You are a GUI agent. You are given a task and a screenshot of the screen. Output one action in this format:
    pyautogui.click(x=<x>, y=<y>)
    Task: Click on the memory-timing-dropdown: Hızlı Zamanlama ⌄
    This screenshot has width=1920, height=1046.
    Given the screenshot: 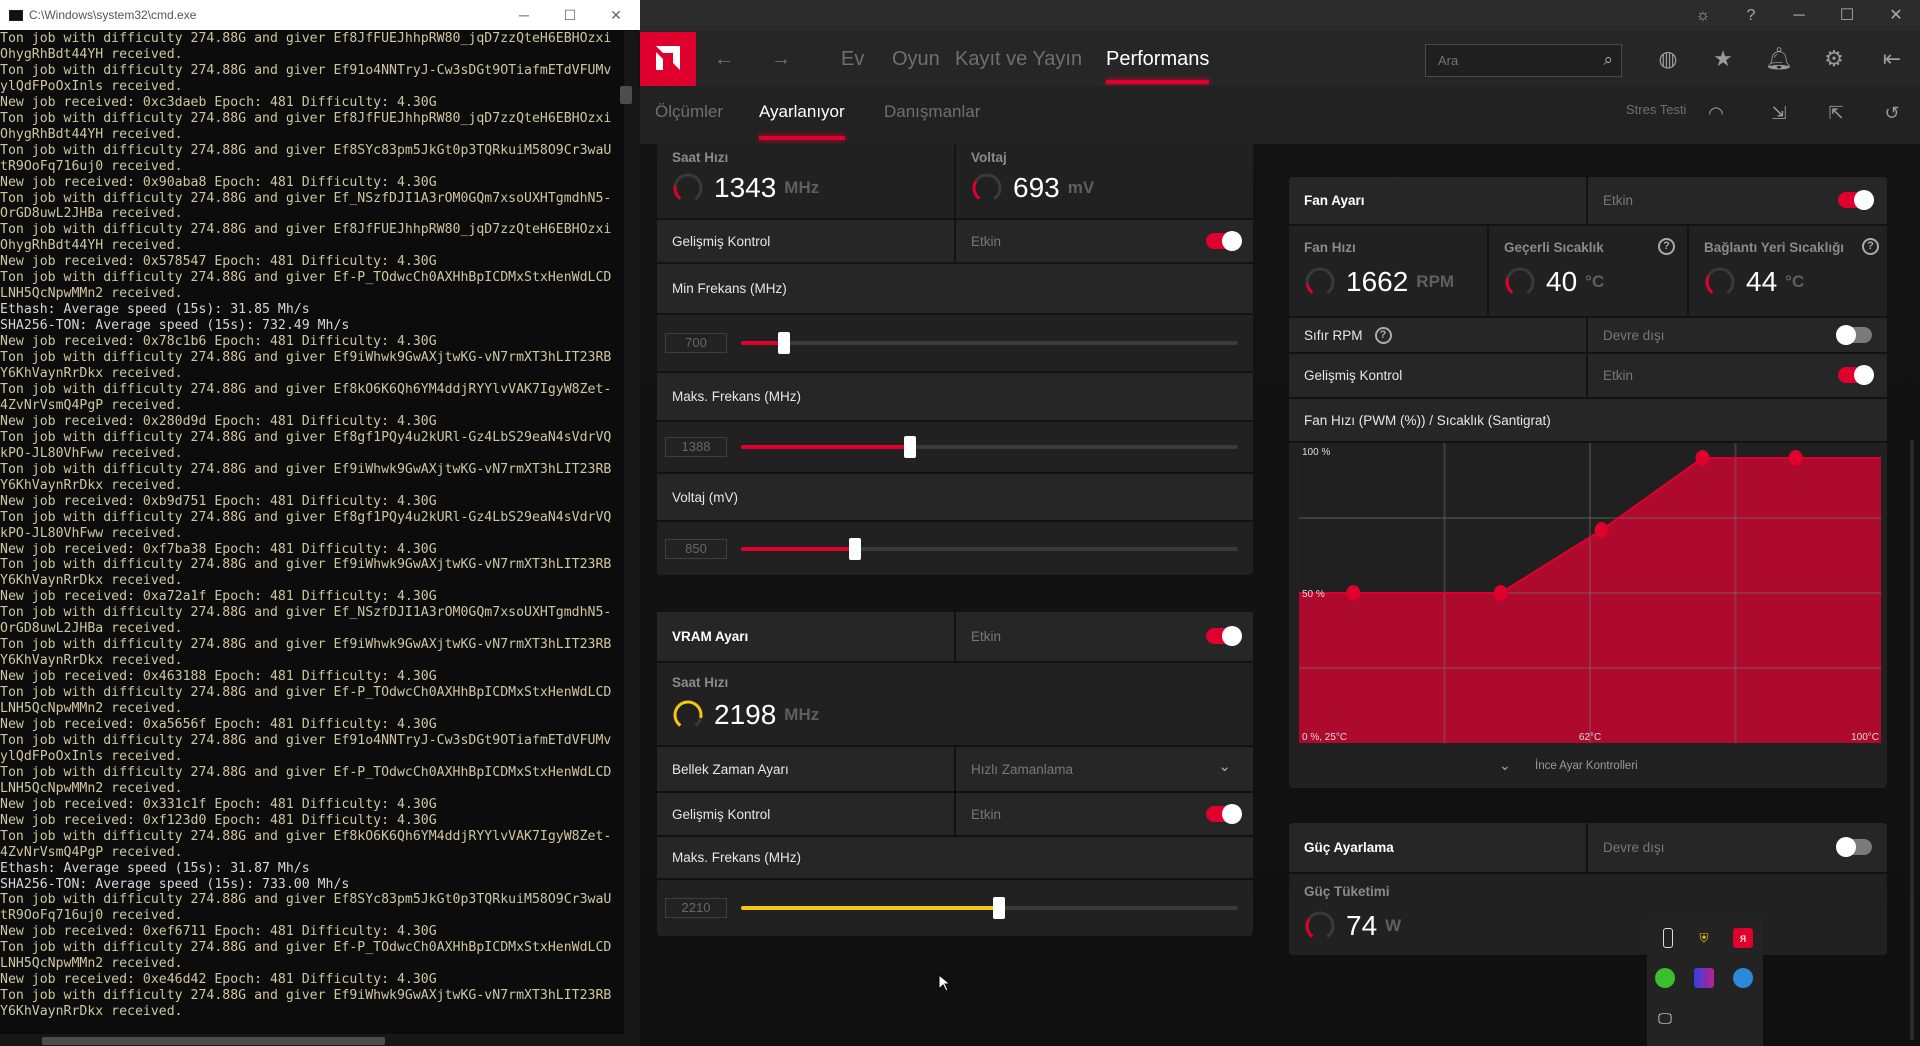 What is the action you would take?
    pyautogui.click(x=1104, y=769)
    